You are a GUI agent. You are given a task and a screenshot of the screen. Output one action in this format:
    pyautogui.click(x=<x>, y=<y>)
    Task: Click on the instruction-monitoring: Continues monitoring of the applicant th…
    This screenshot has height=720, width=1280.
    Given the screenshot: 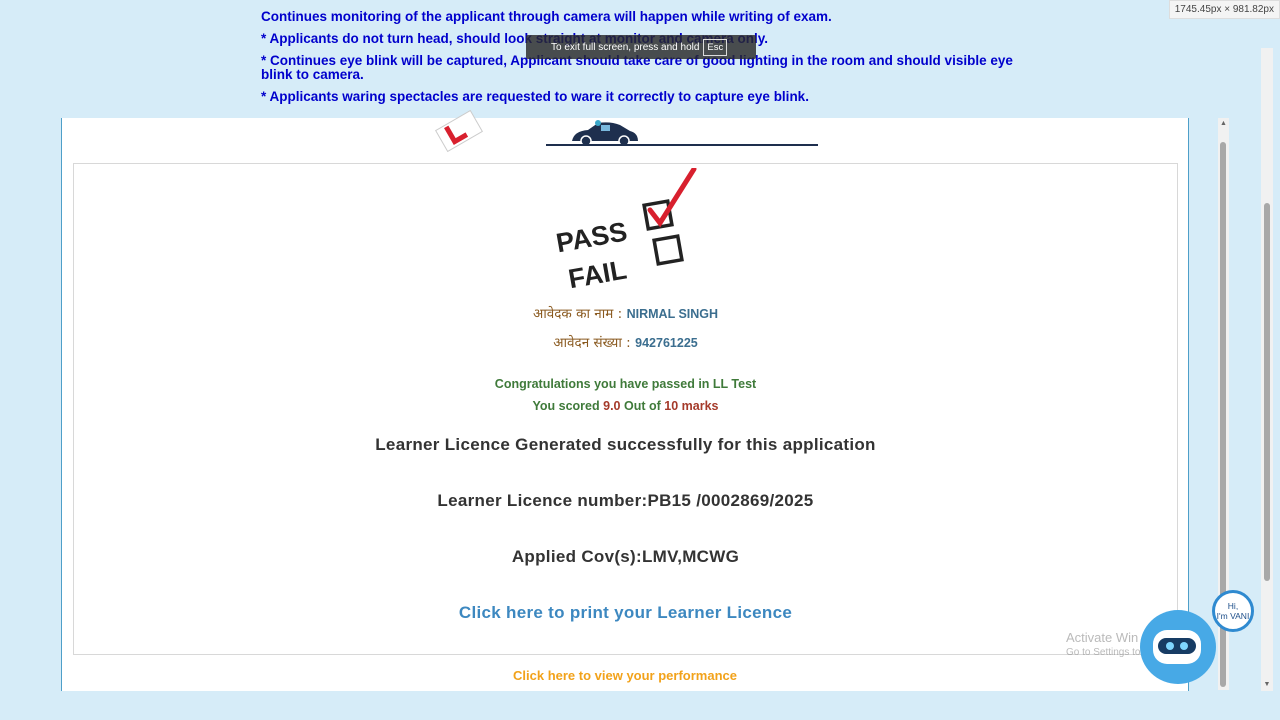 What is the action you would take?
    pyautogui.click(x=546, y=16)
    